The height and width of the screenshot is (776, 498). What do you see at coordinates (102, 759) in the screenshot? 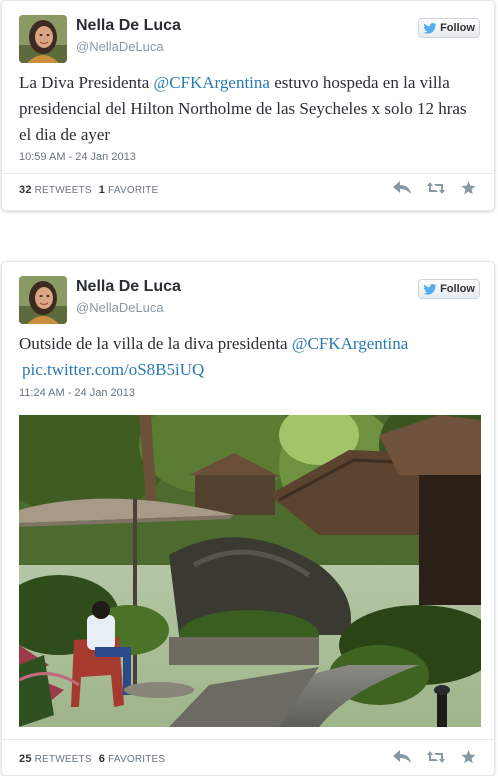
I see `favorites-count: 6` at bounding box center [102, 759].